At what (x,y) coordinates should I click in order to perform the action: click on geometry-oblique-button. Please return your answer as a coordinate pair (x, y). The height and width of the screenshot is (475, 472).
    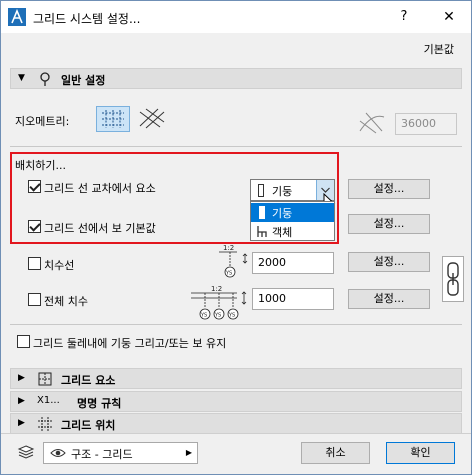
    Looking at the image, I should click on (153, 119).